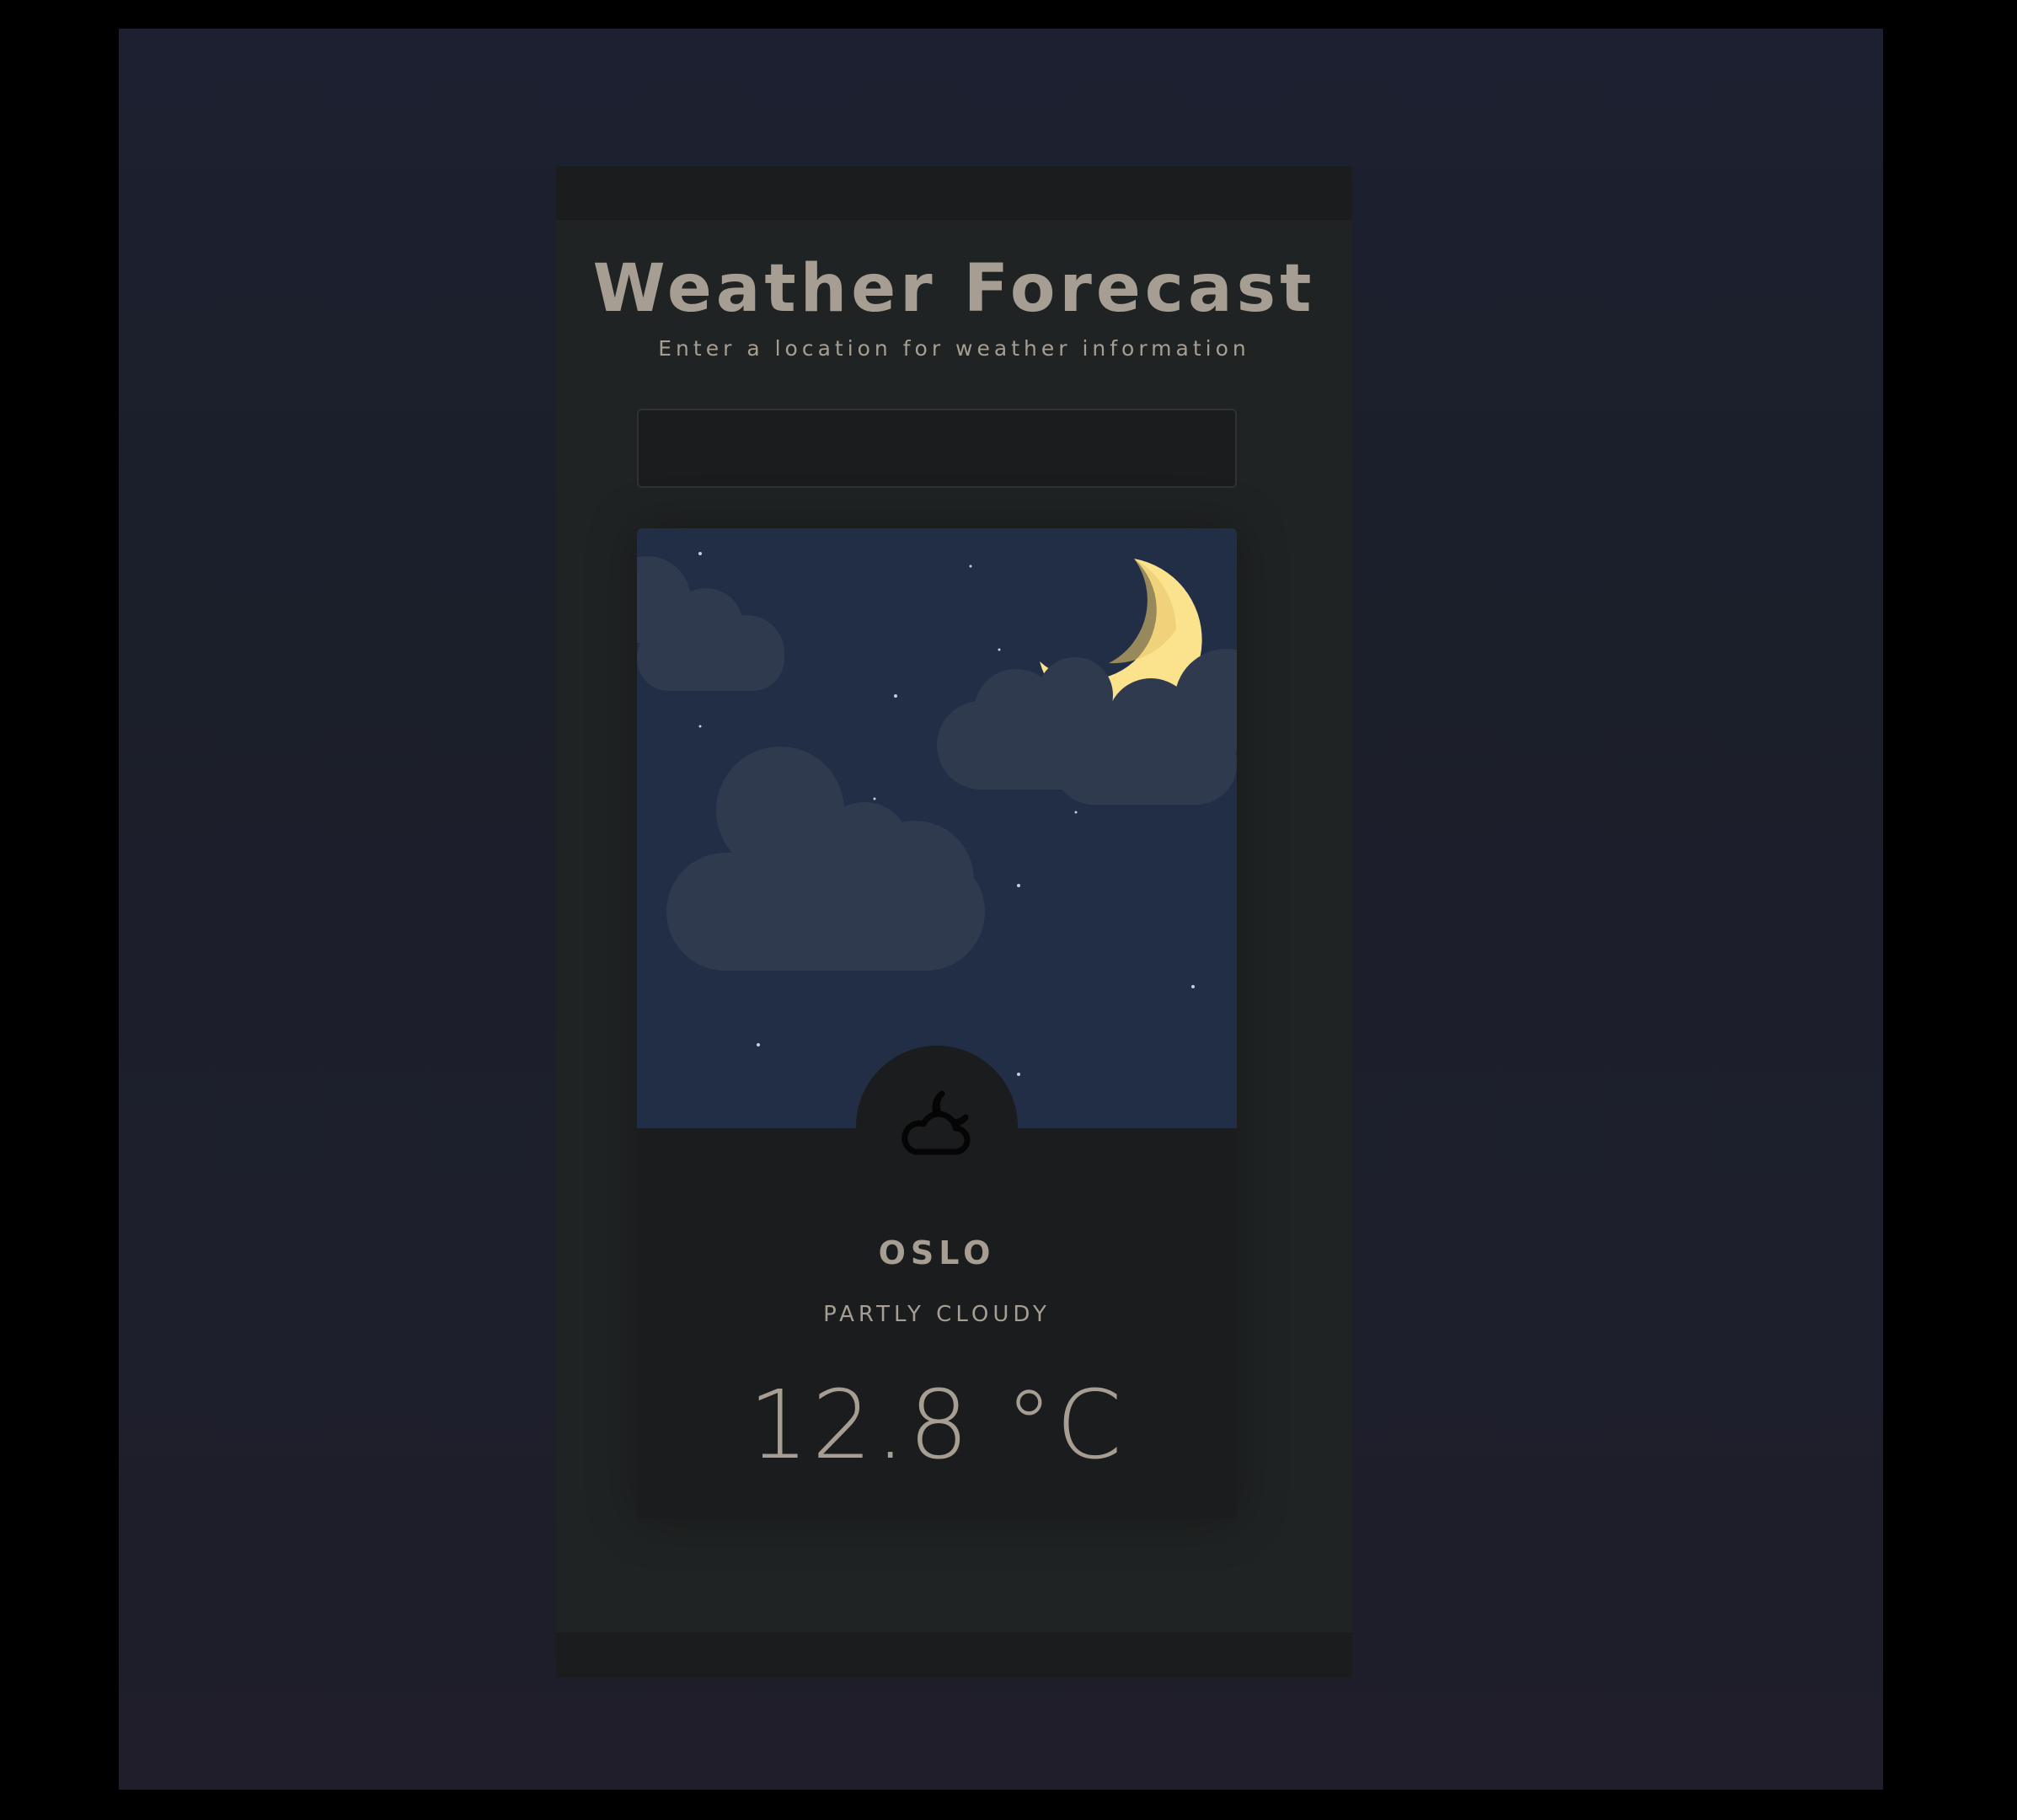  What do you see at coordinates (825, 859) in the screenshot?
I see `cloud-large` at bounding box center [825, 859].